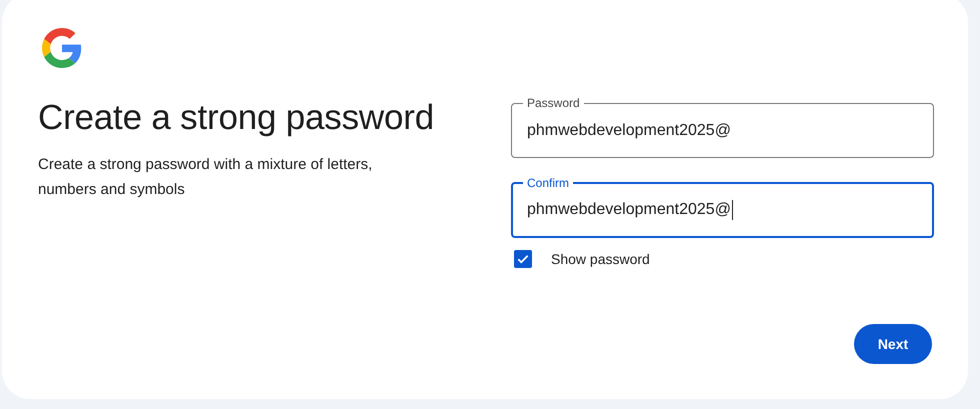 The image size is (980, 409). What do you see at coordinates (553, 103) in the screenshot?
I see `field-label: Password` at bounding box center [553, 103].